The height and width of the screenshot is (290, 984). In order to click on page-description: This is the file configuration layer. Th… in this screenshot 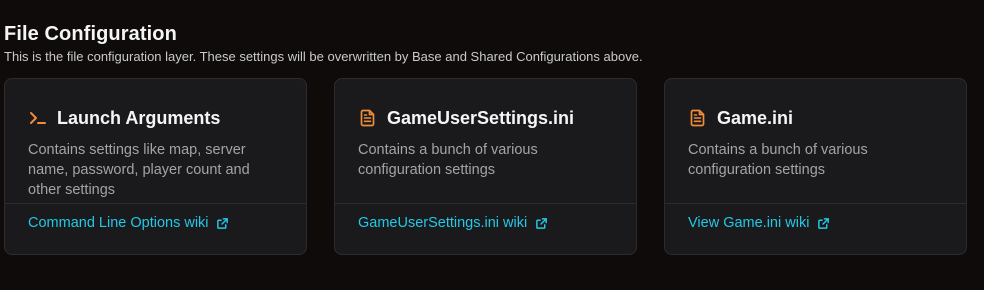, I will do `click(323, 56)`.